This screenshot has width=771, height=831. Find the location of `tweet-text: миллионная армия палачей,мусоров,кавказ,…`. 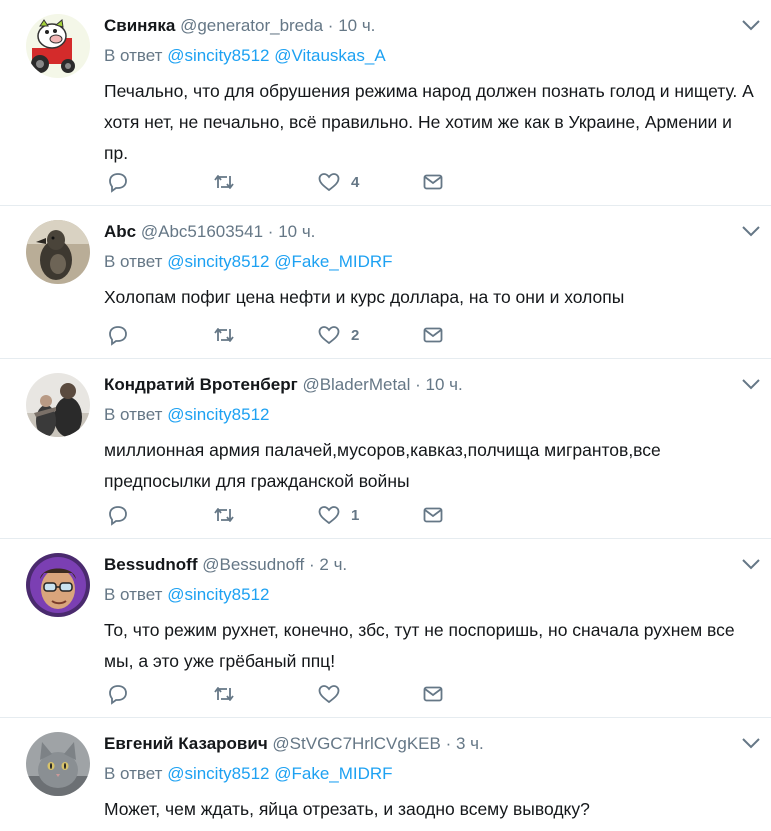

tweet-text: миллионная армия палачей,мусоров,кавказ,… is located at coordinates (382, 465).